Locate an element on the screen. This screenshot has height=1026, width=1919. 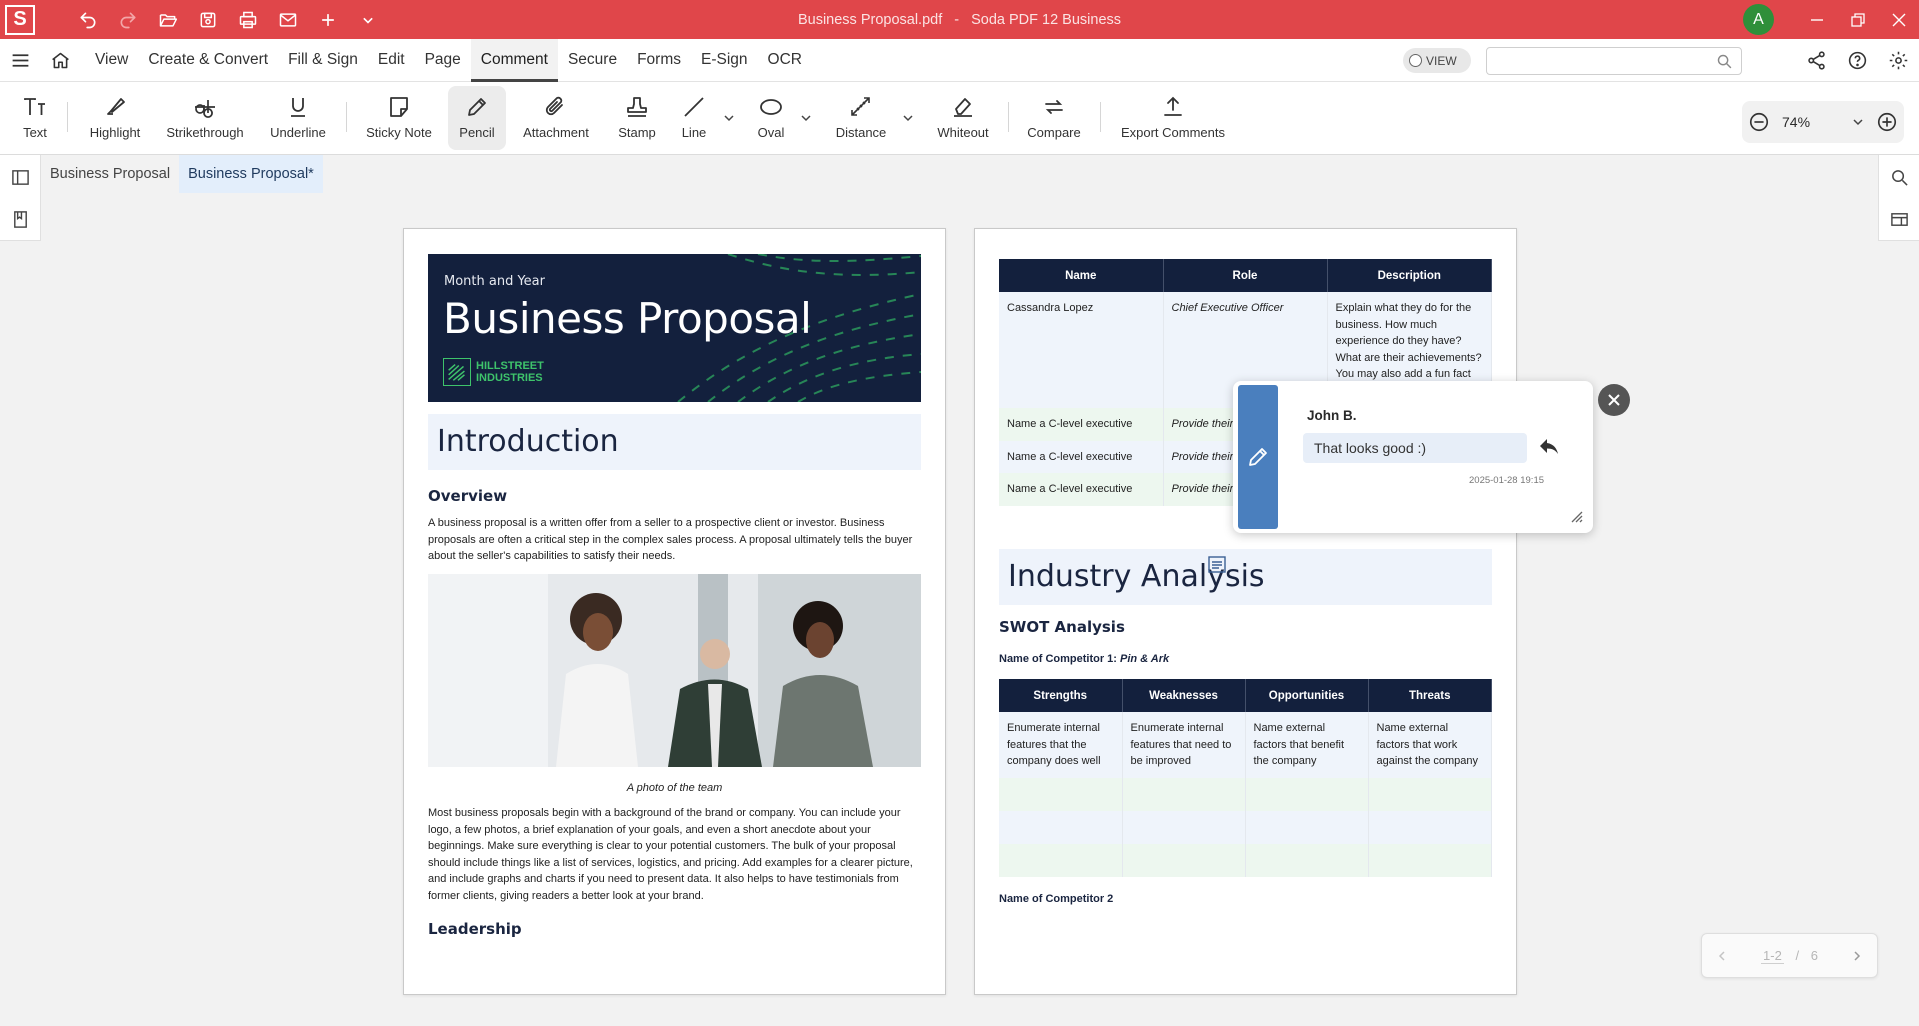
previous-page-icon is located at coordinates (1722, 956).